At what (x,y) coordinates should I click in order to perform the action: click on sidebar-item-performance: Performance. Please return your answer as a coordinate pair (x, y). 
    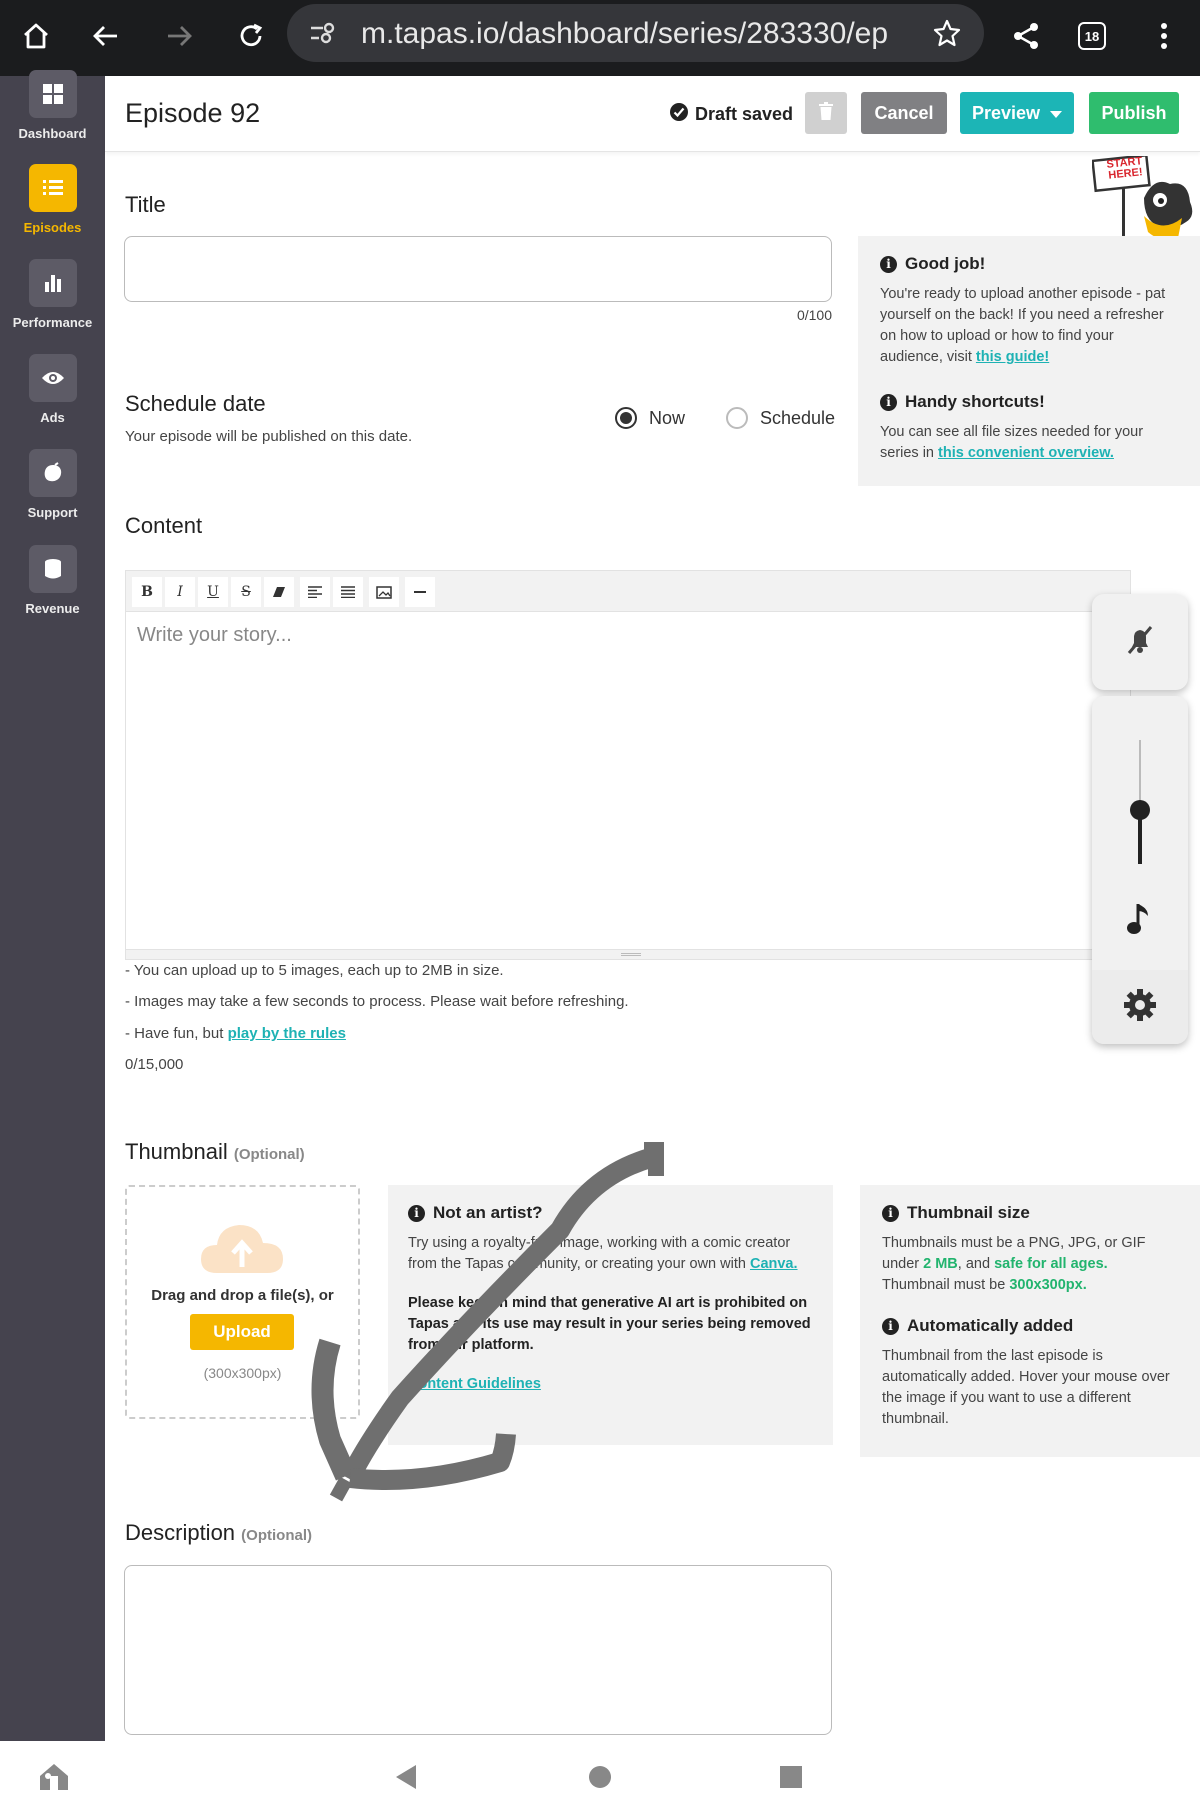
    Looking at the image, I should click on (52, 304).